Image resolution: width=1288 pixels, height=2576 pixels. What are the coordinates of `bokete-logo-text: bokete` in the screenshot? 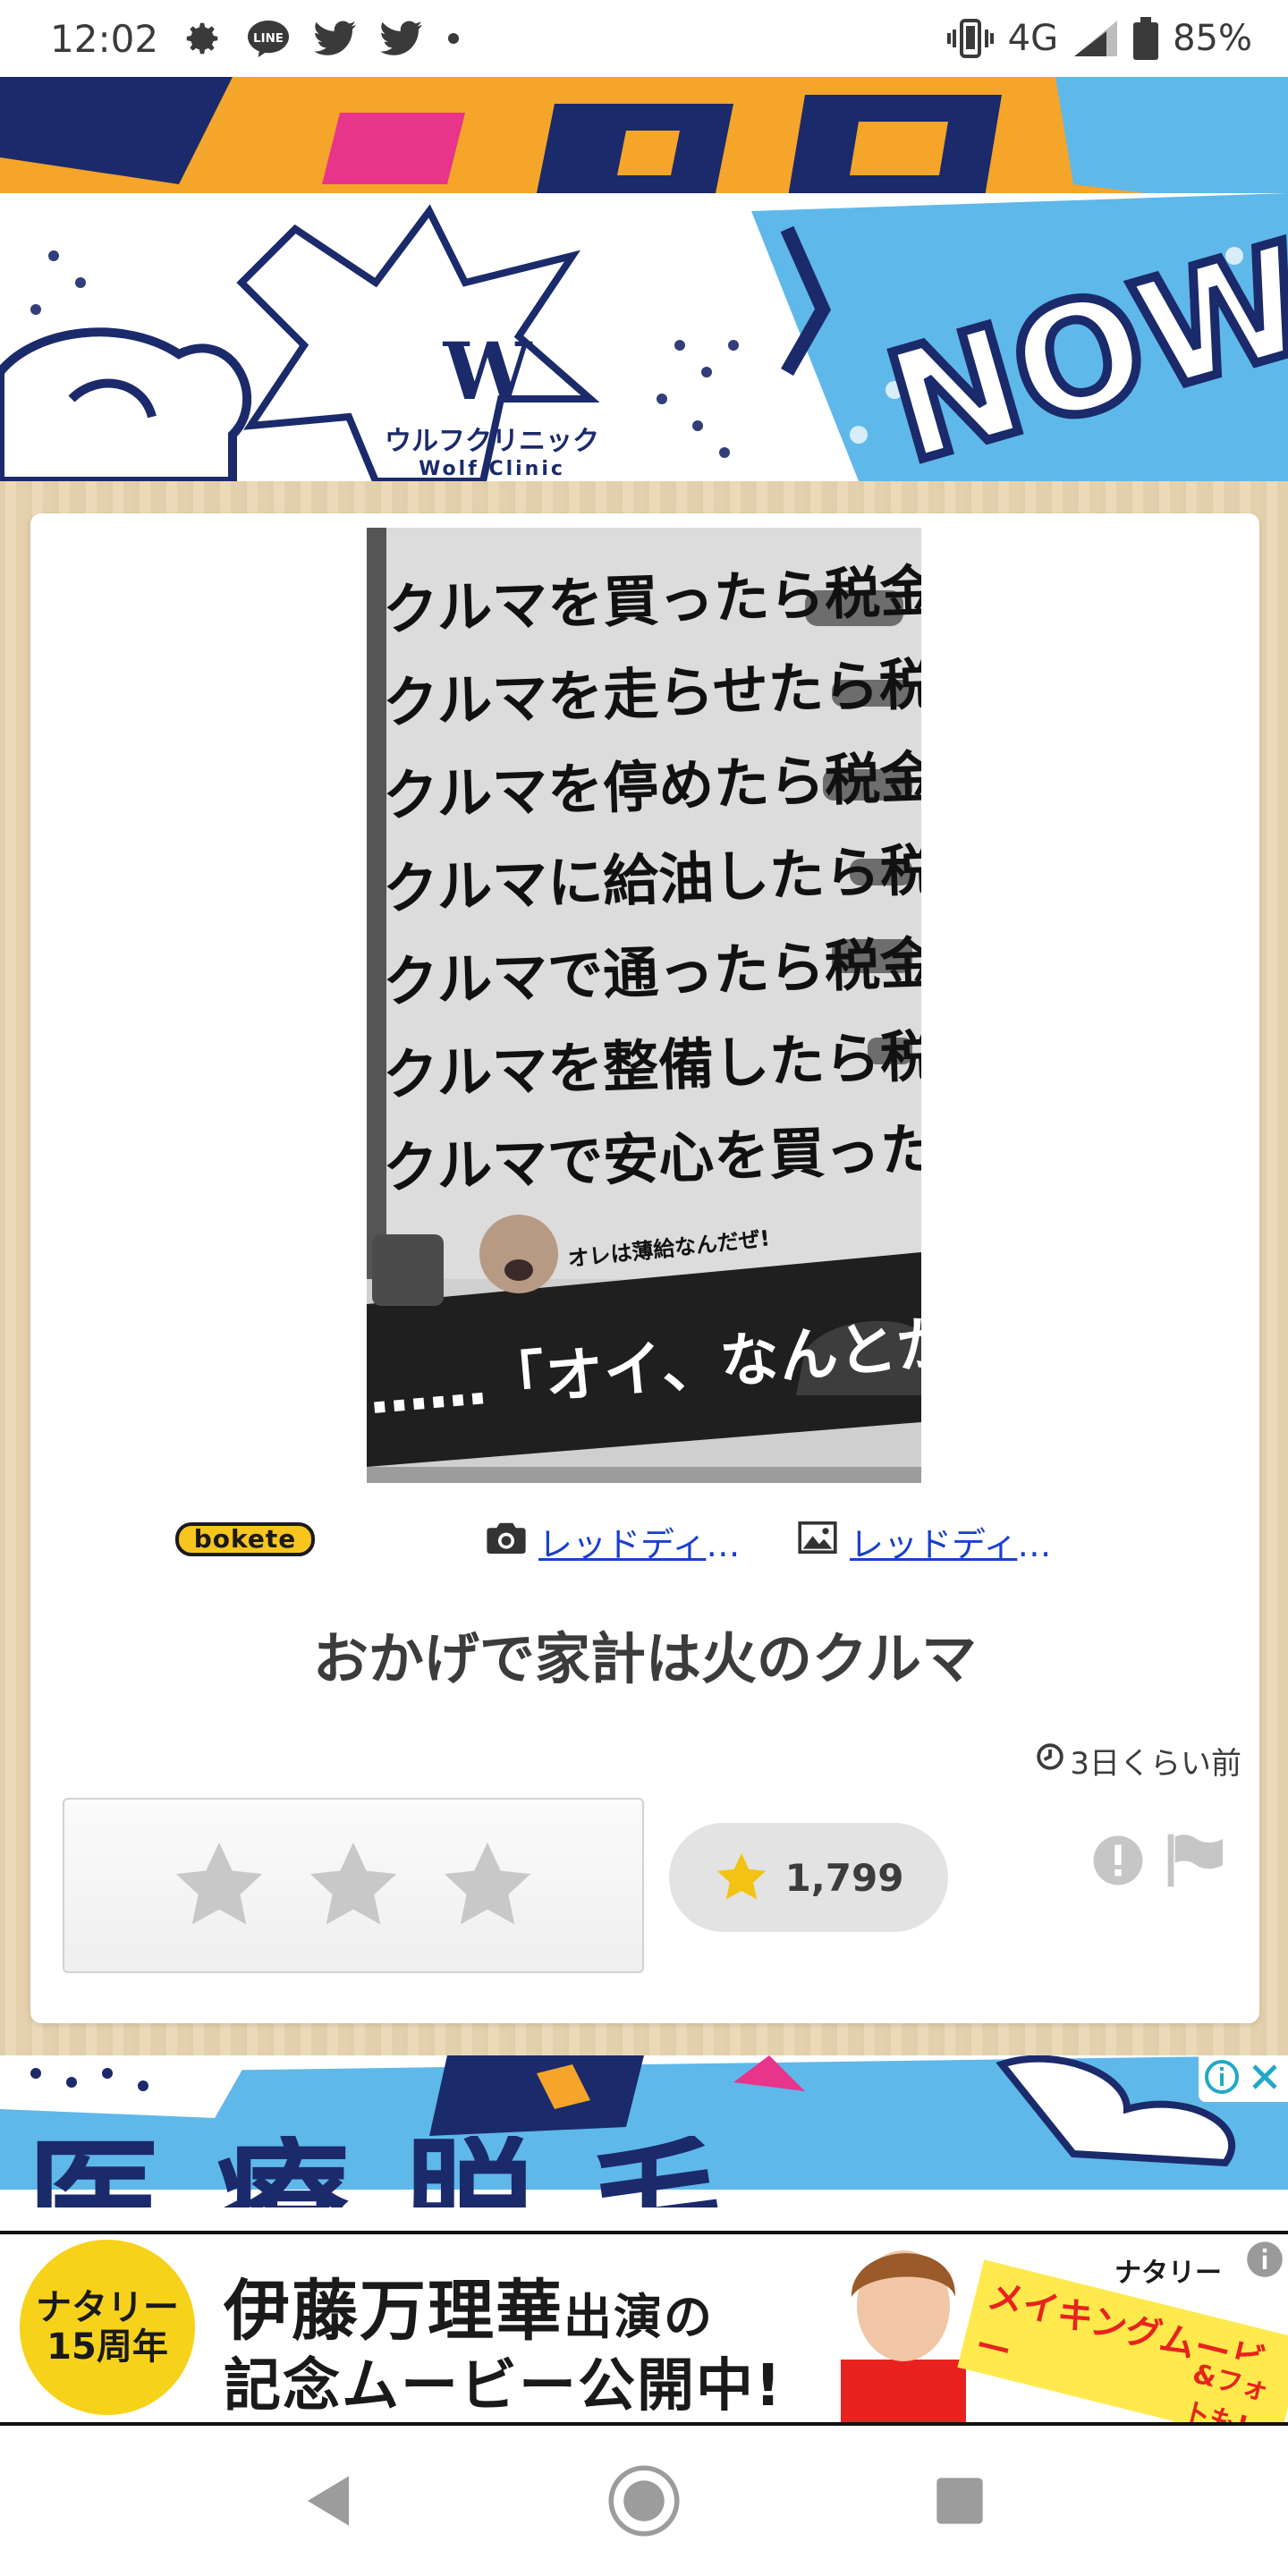 It's located at (245, 1539).